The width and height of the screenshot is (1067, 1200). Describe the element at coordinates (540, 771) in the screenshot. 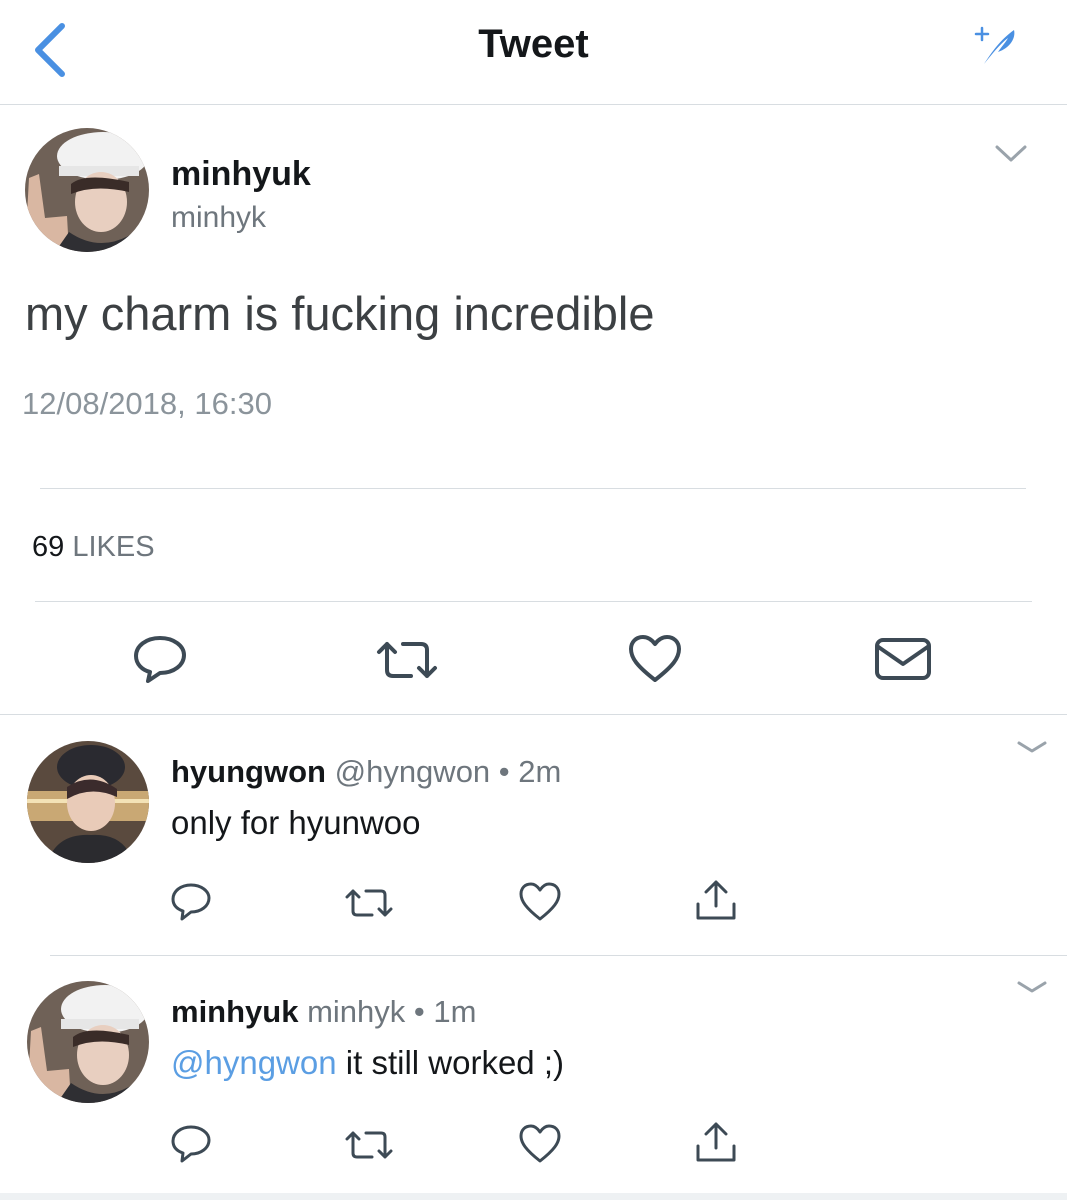

I see `reply-time: 2m` at that location.